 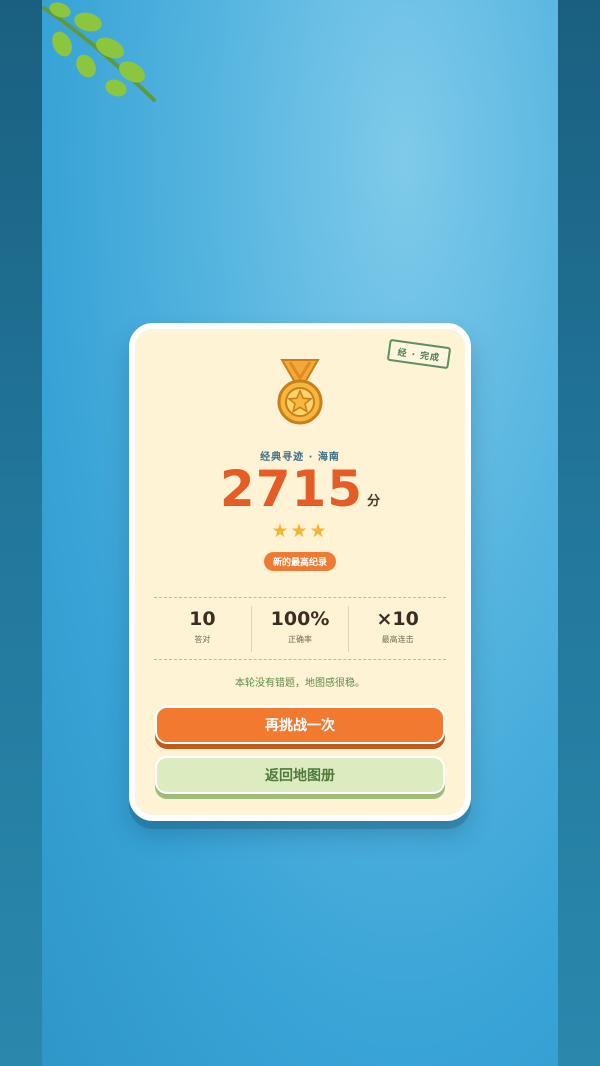 What do you see at coordinates (202, 639) in the screenshot?
I see `stat-label: 答对` at bounding box center [202, 639].